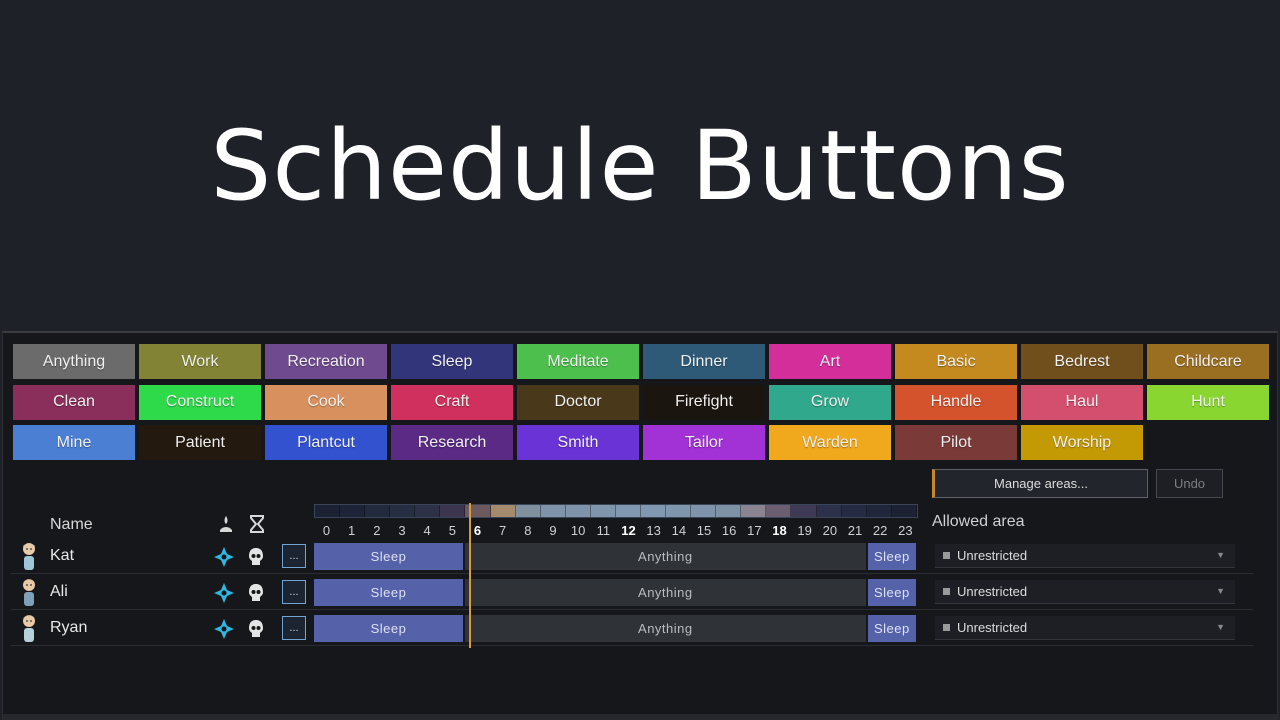 The width and height of the screenshot is (1280, 720). What do you see at coordinates (200, 442) in the screenshot?
I see `schedule-button-patient: Patient` at bounding box center [200, 442].